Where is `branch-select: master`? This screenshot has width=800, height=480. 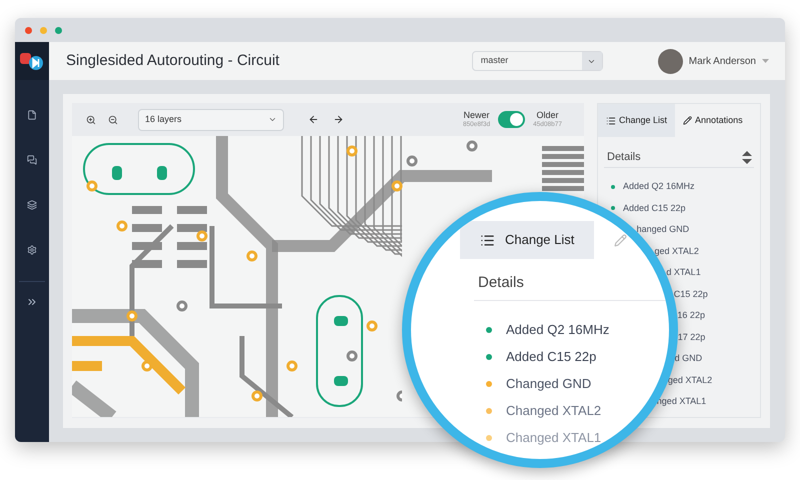
branch-select: master is located at coordinates (537, 61).